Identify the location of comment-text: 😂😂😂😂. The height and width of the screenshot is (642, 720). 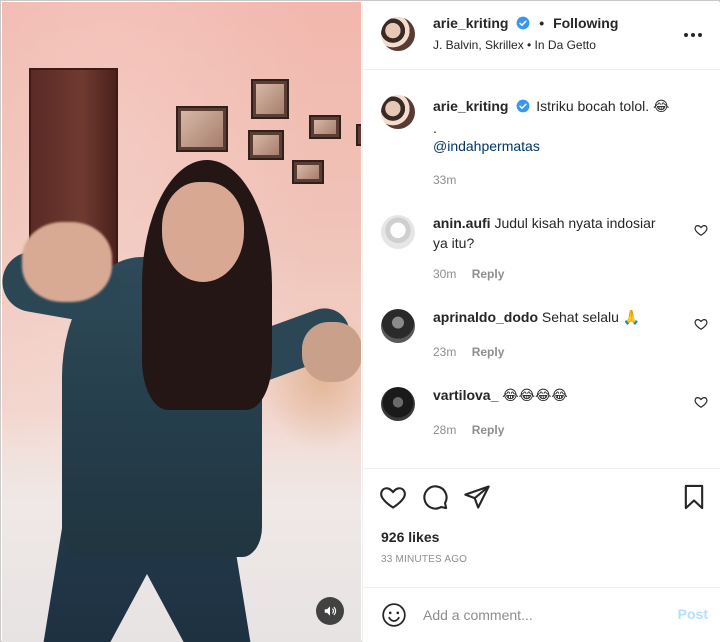
(535, 395).